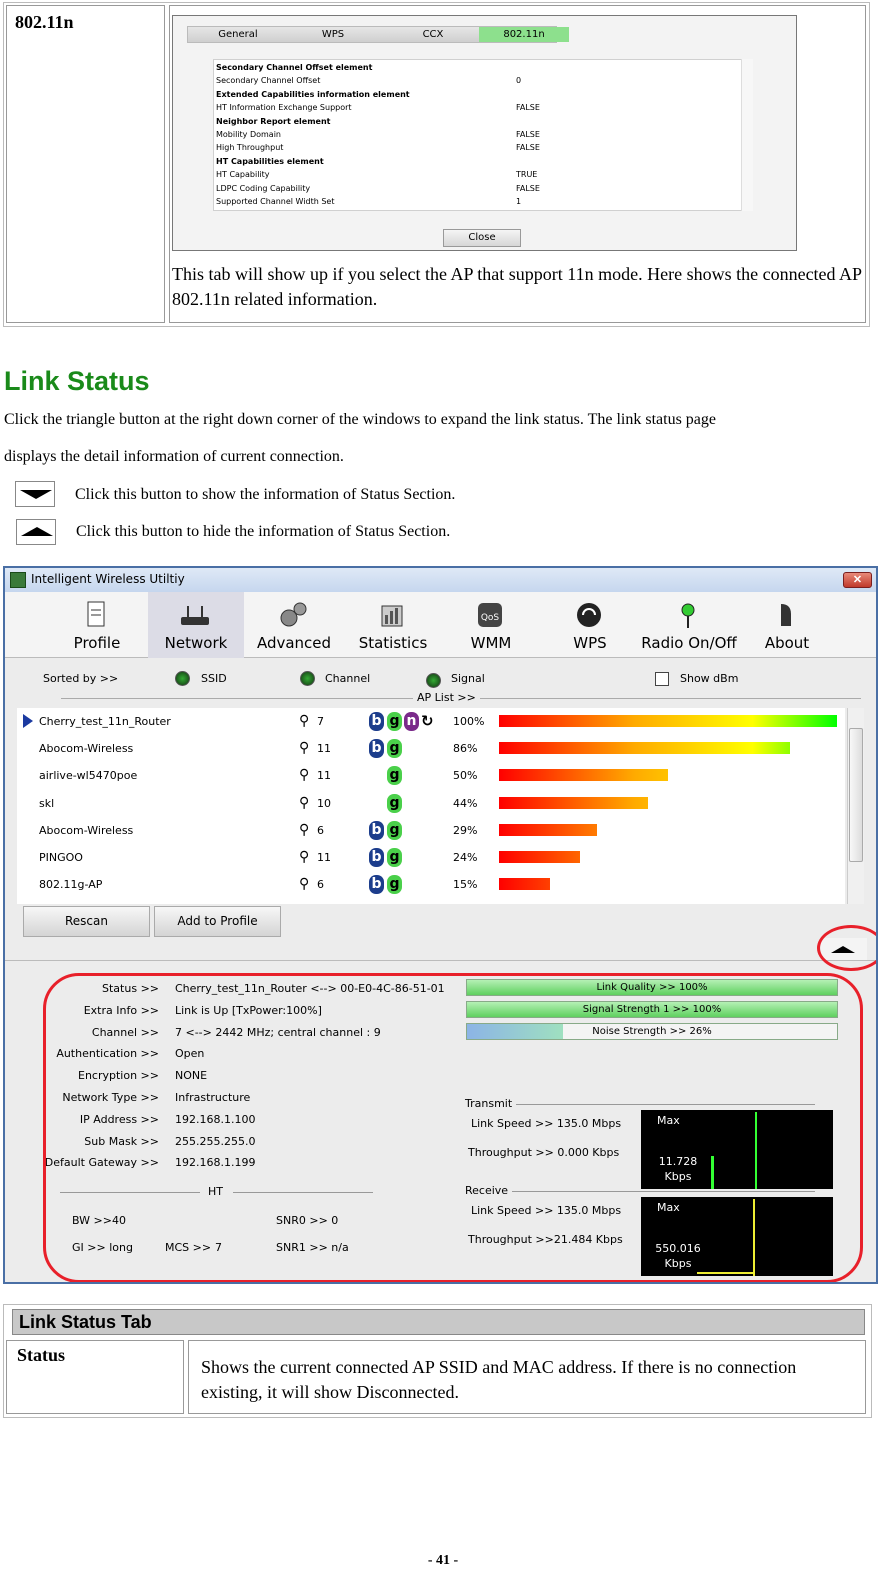 This screenshot has height=1569, width=886. What do you see at coordinates (466, 107) in the screenshot?
I see `info-row: HT Information Exchange Support FALSE` at bounding box center [466, 107].